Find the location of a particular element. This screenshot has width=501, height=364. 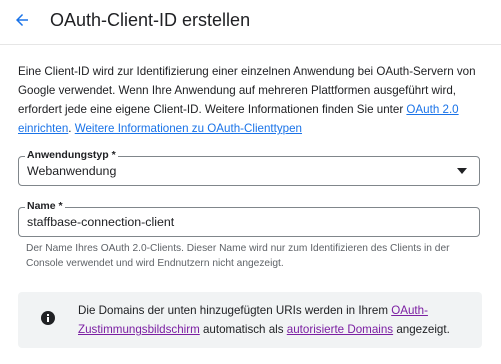

back-button is located at coordinates (22, 20).